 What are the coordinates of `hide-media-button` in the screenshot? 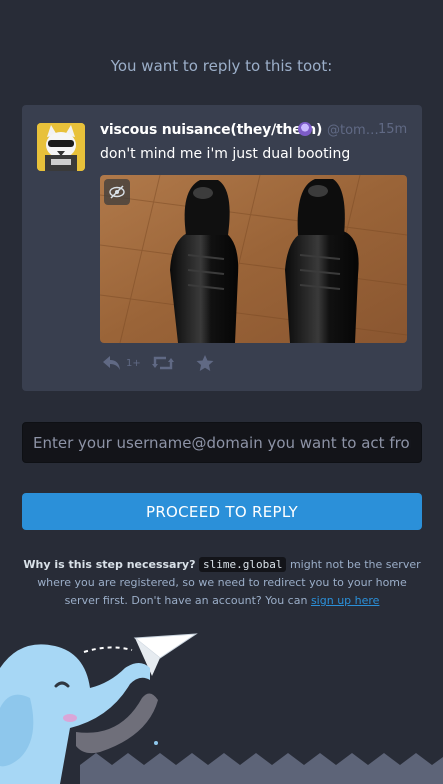 It's located at (117, 192).